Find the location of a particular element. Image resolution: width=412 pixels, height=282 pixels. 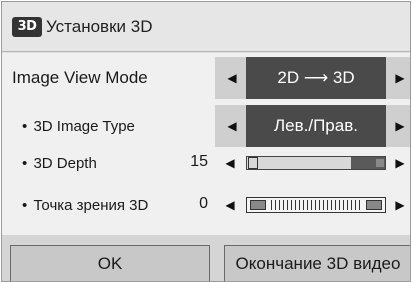

depth-label: • 3D Depth is located at coordinates (59, 163).